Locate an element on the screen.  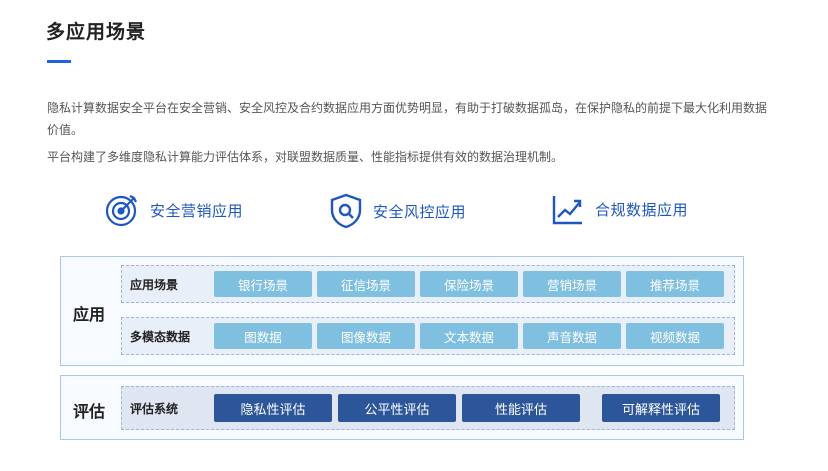
chip-text-data: 文本数据 is located at coordinates (469, 336).